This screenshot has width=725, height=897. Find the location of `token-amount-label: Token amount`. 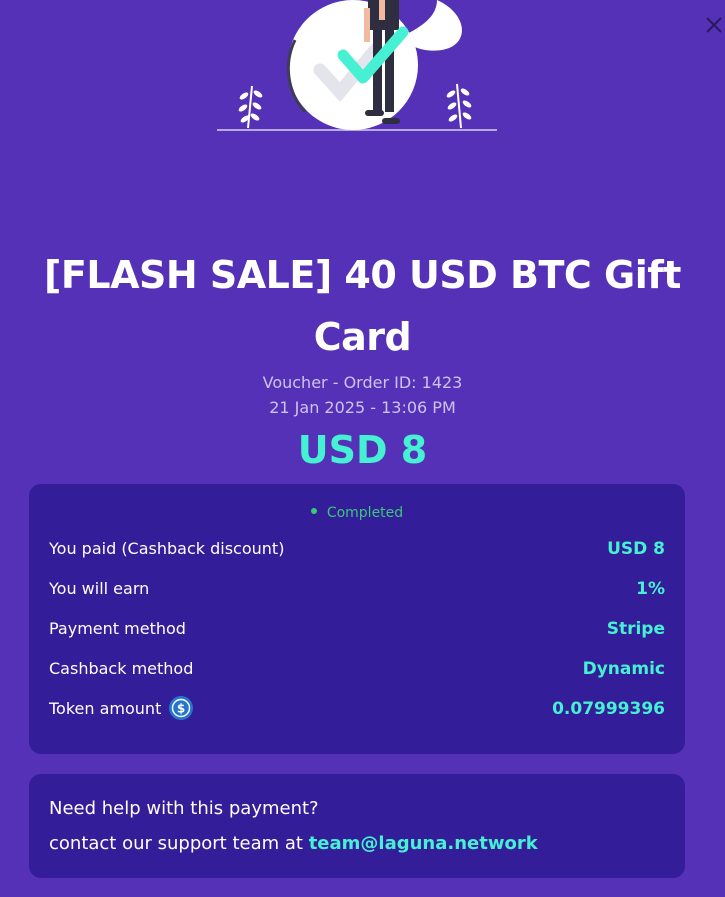

token-amount-label: Token amount is located at coordinates (105, 708).